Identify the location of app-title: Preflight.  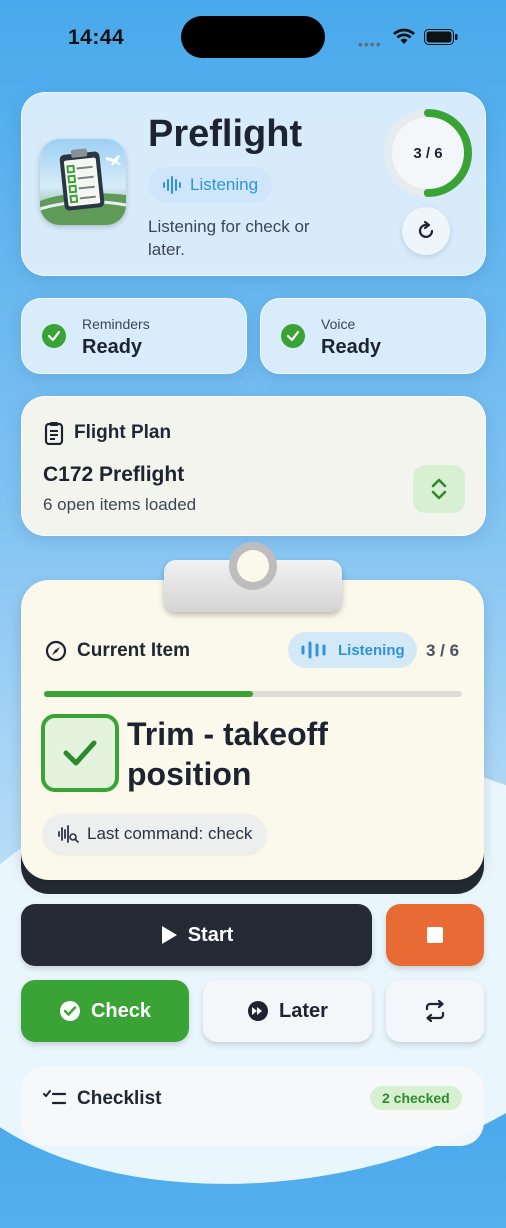
(225, 134).